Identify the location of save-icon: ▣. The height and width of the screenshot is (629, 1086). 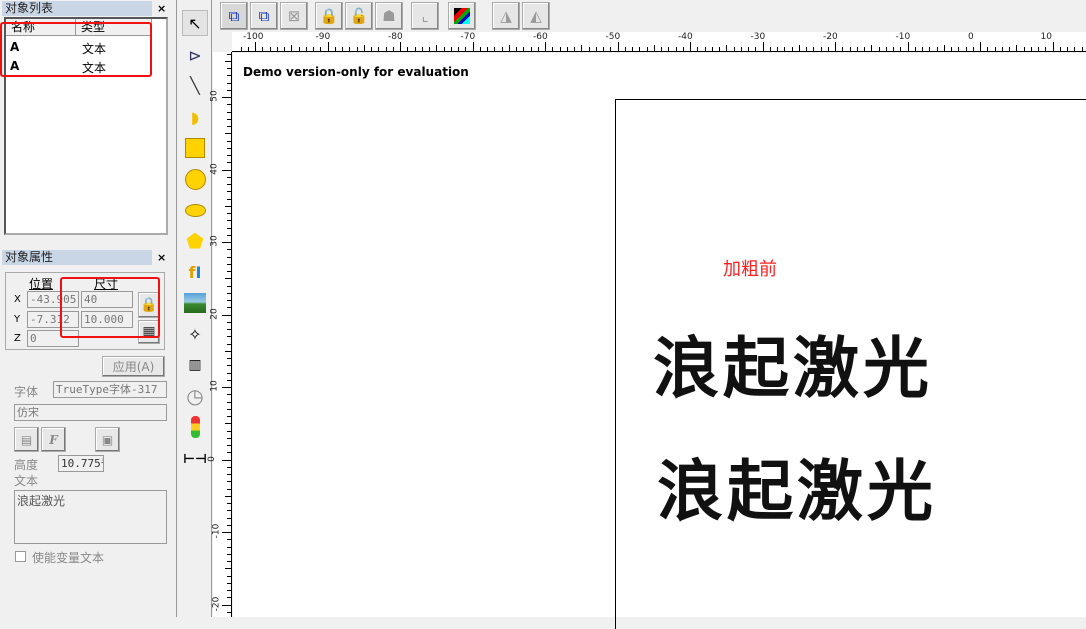
(107, 439).